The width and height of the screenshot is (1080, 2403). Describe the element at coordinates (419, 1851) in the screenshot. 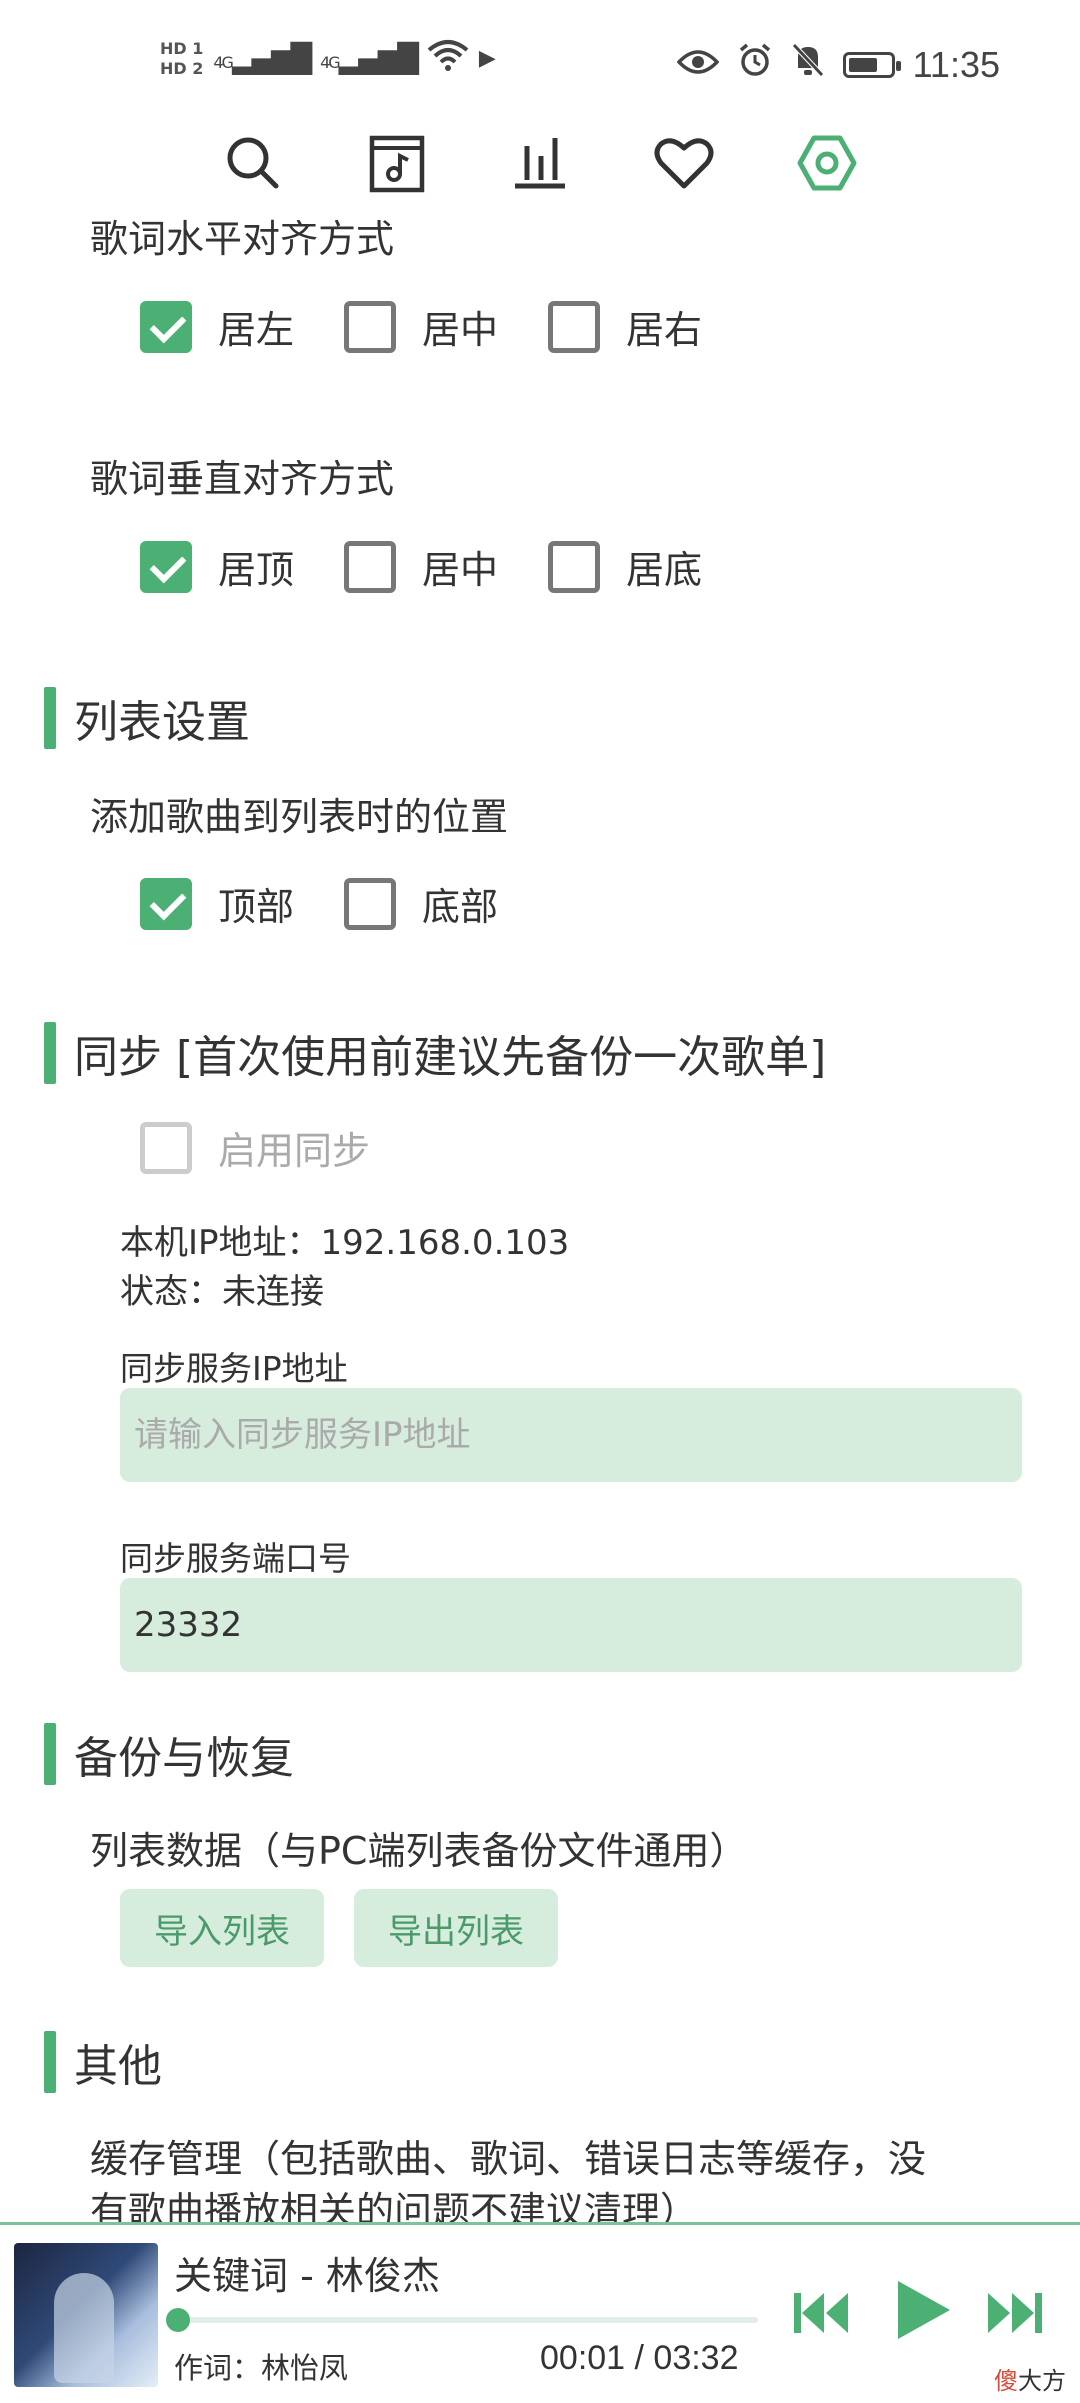

I see `list-data-desc: 列表数据（与PC端列表备份文件通用）` at that location.